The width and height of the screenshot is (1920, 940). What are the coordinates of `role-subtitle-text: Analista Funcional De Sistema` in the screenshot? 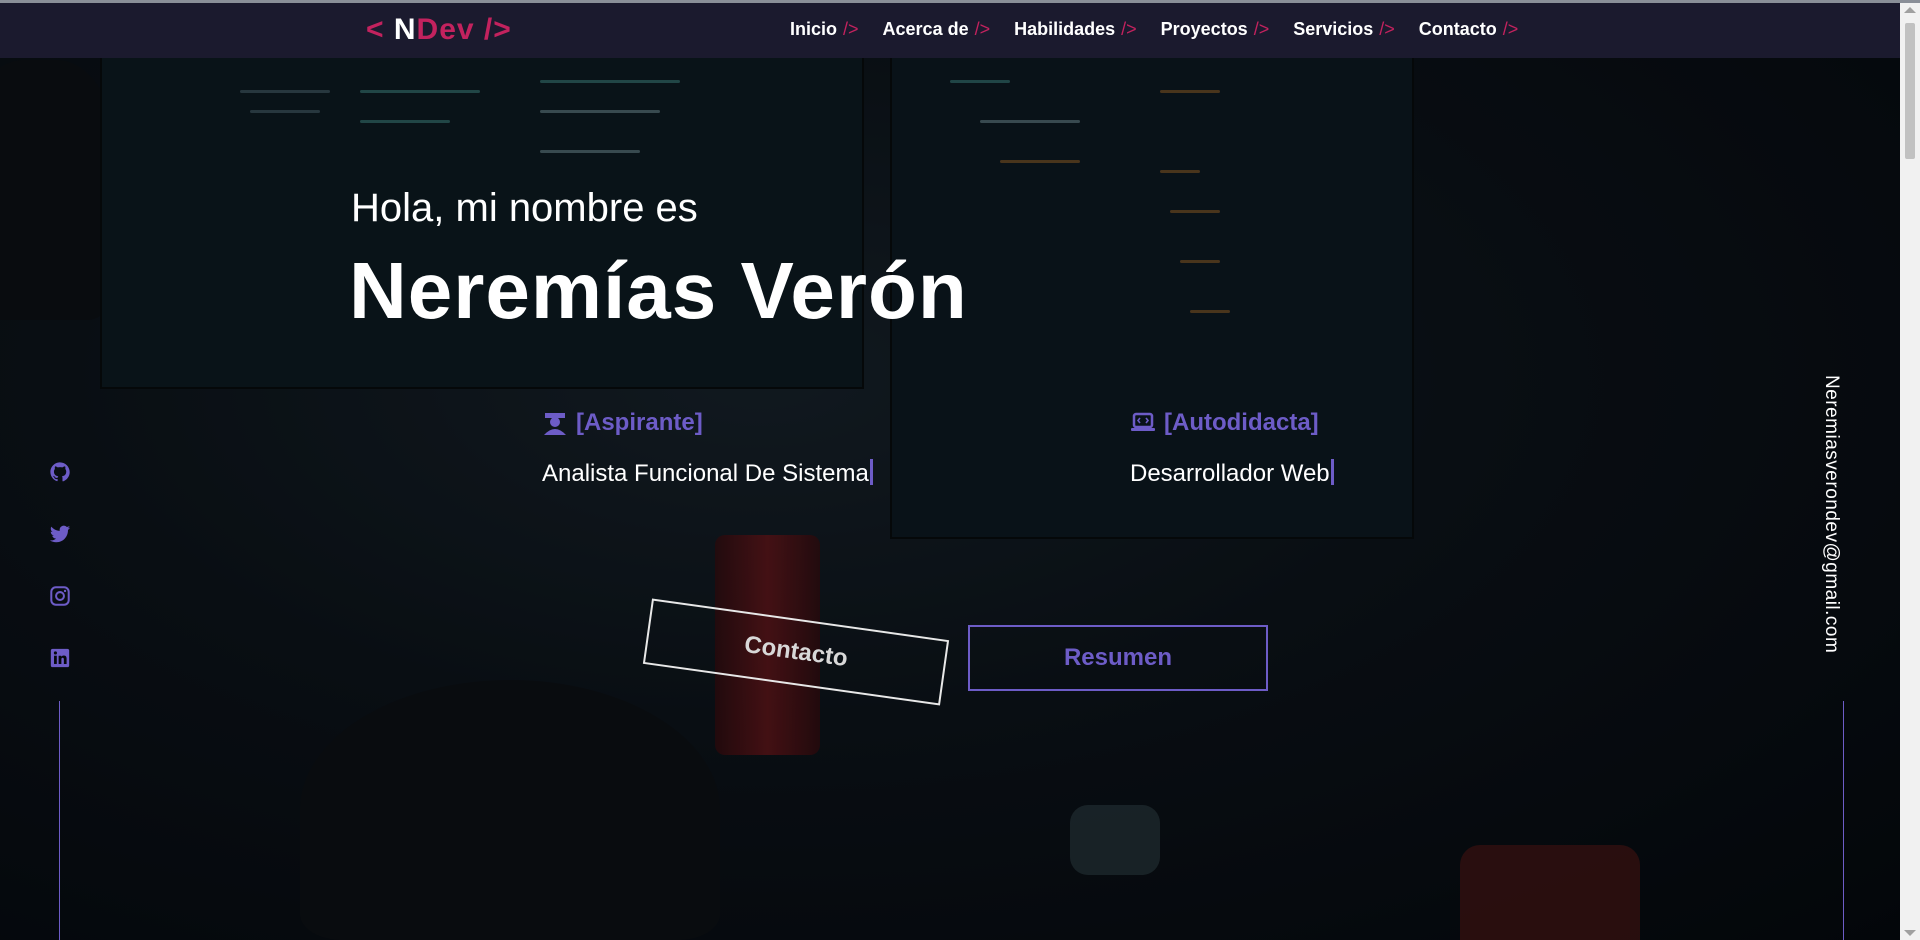 It's located at (705, 473).